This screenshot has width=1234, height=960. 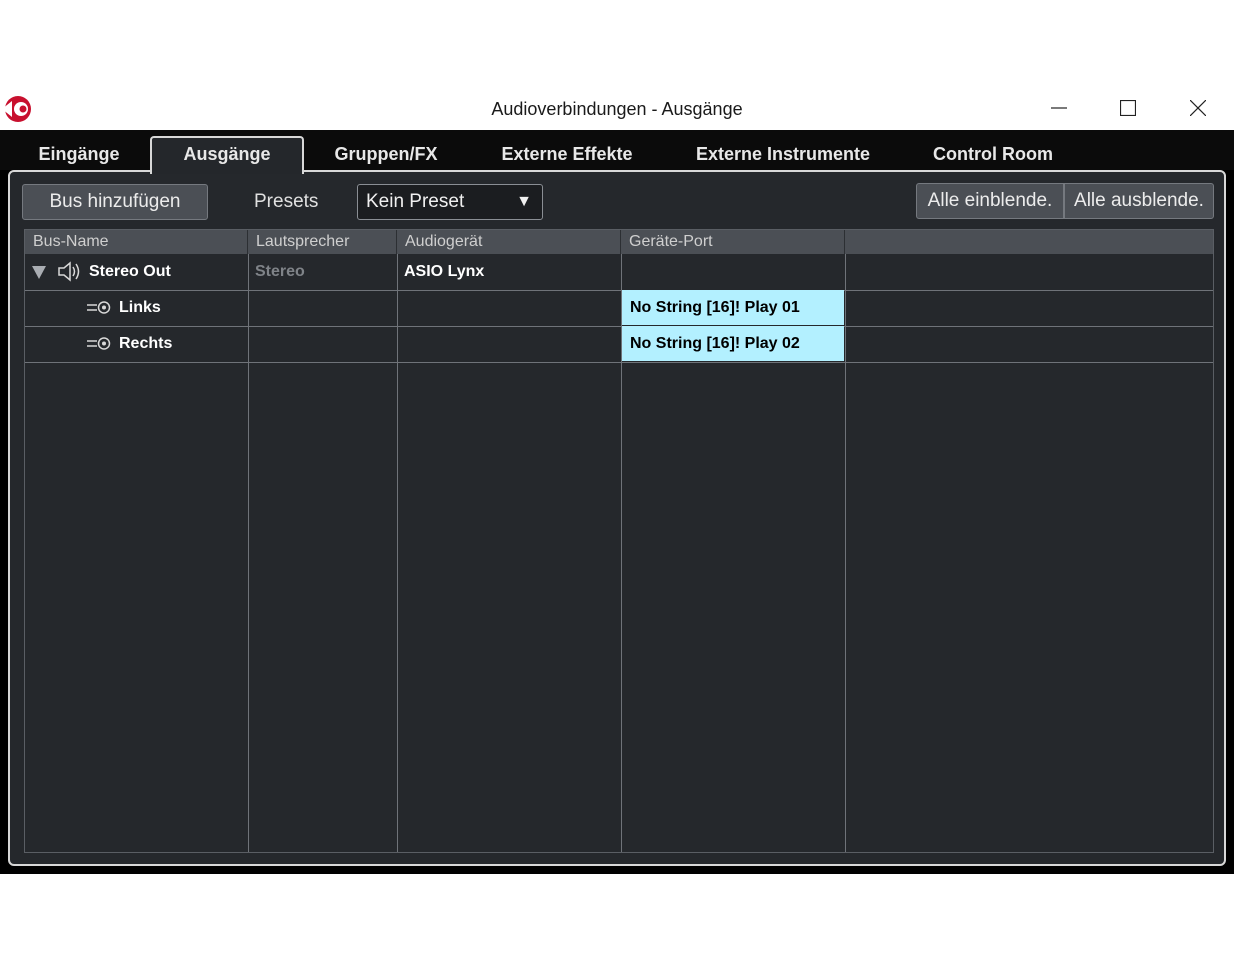 What do you see at coordinates (115, 202) in the screenshot?
I see `add-bus-button: Bus hinzufügen` at bounding box center [115, 202].